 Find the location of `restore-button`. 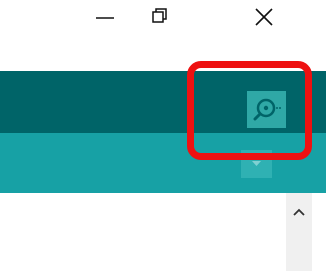

restore-button is located at coordinates (158, 17).